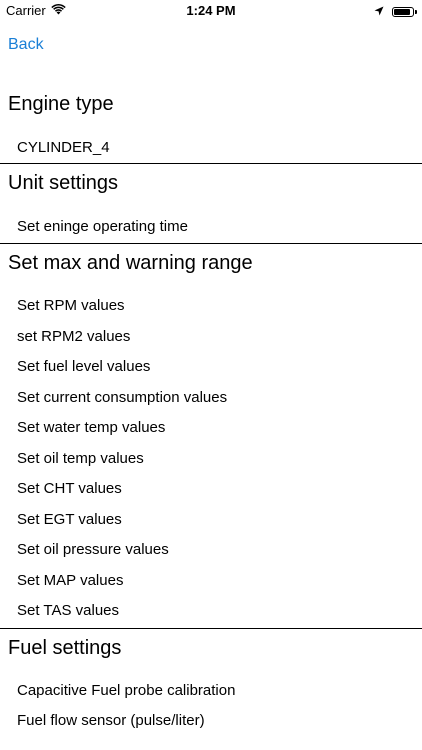 This screenshot has height=750, width=422. I want to click on list-item-map: Set MAP values, so click(70, 580).